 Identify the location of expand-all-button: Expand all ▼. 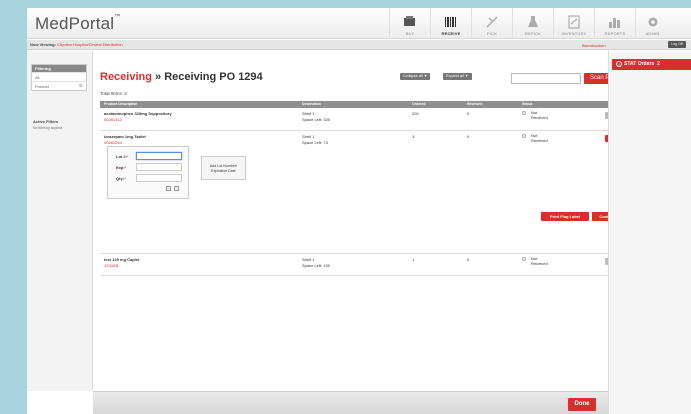
(457, 76).